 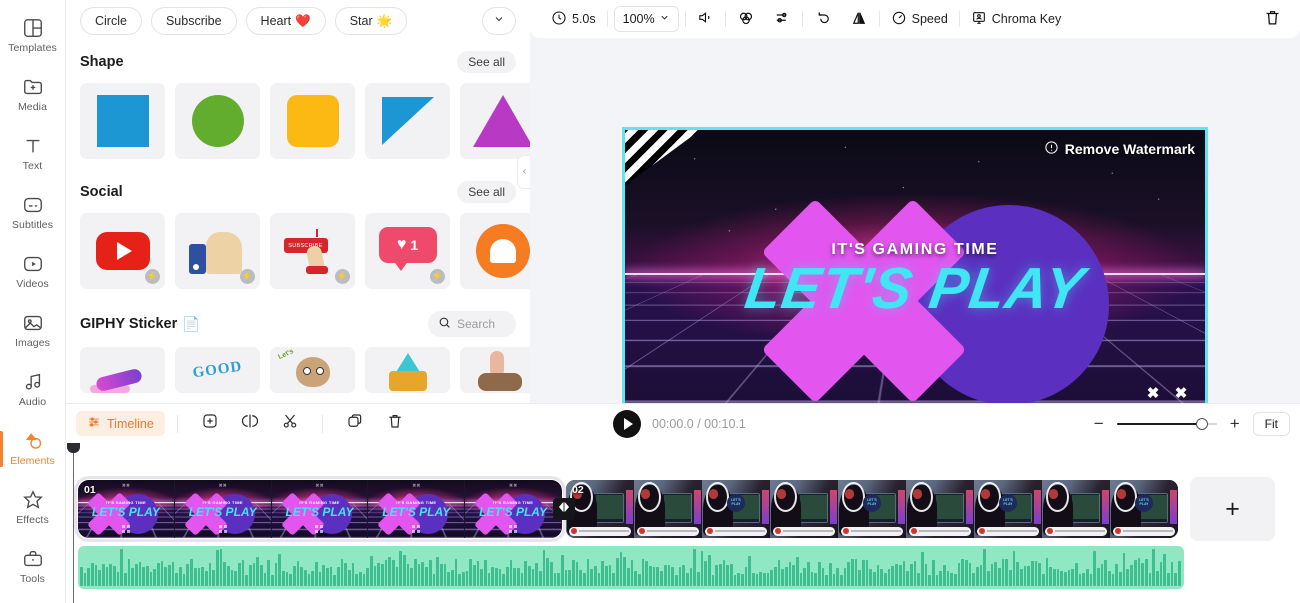 I want to click on sidebar-item-media: Media, so click(x=33, y=94).